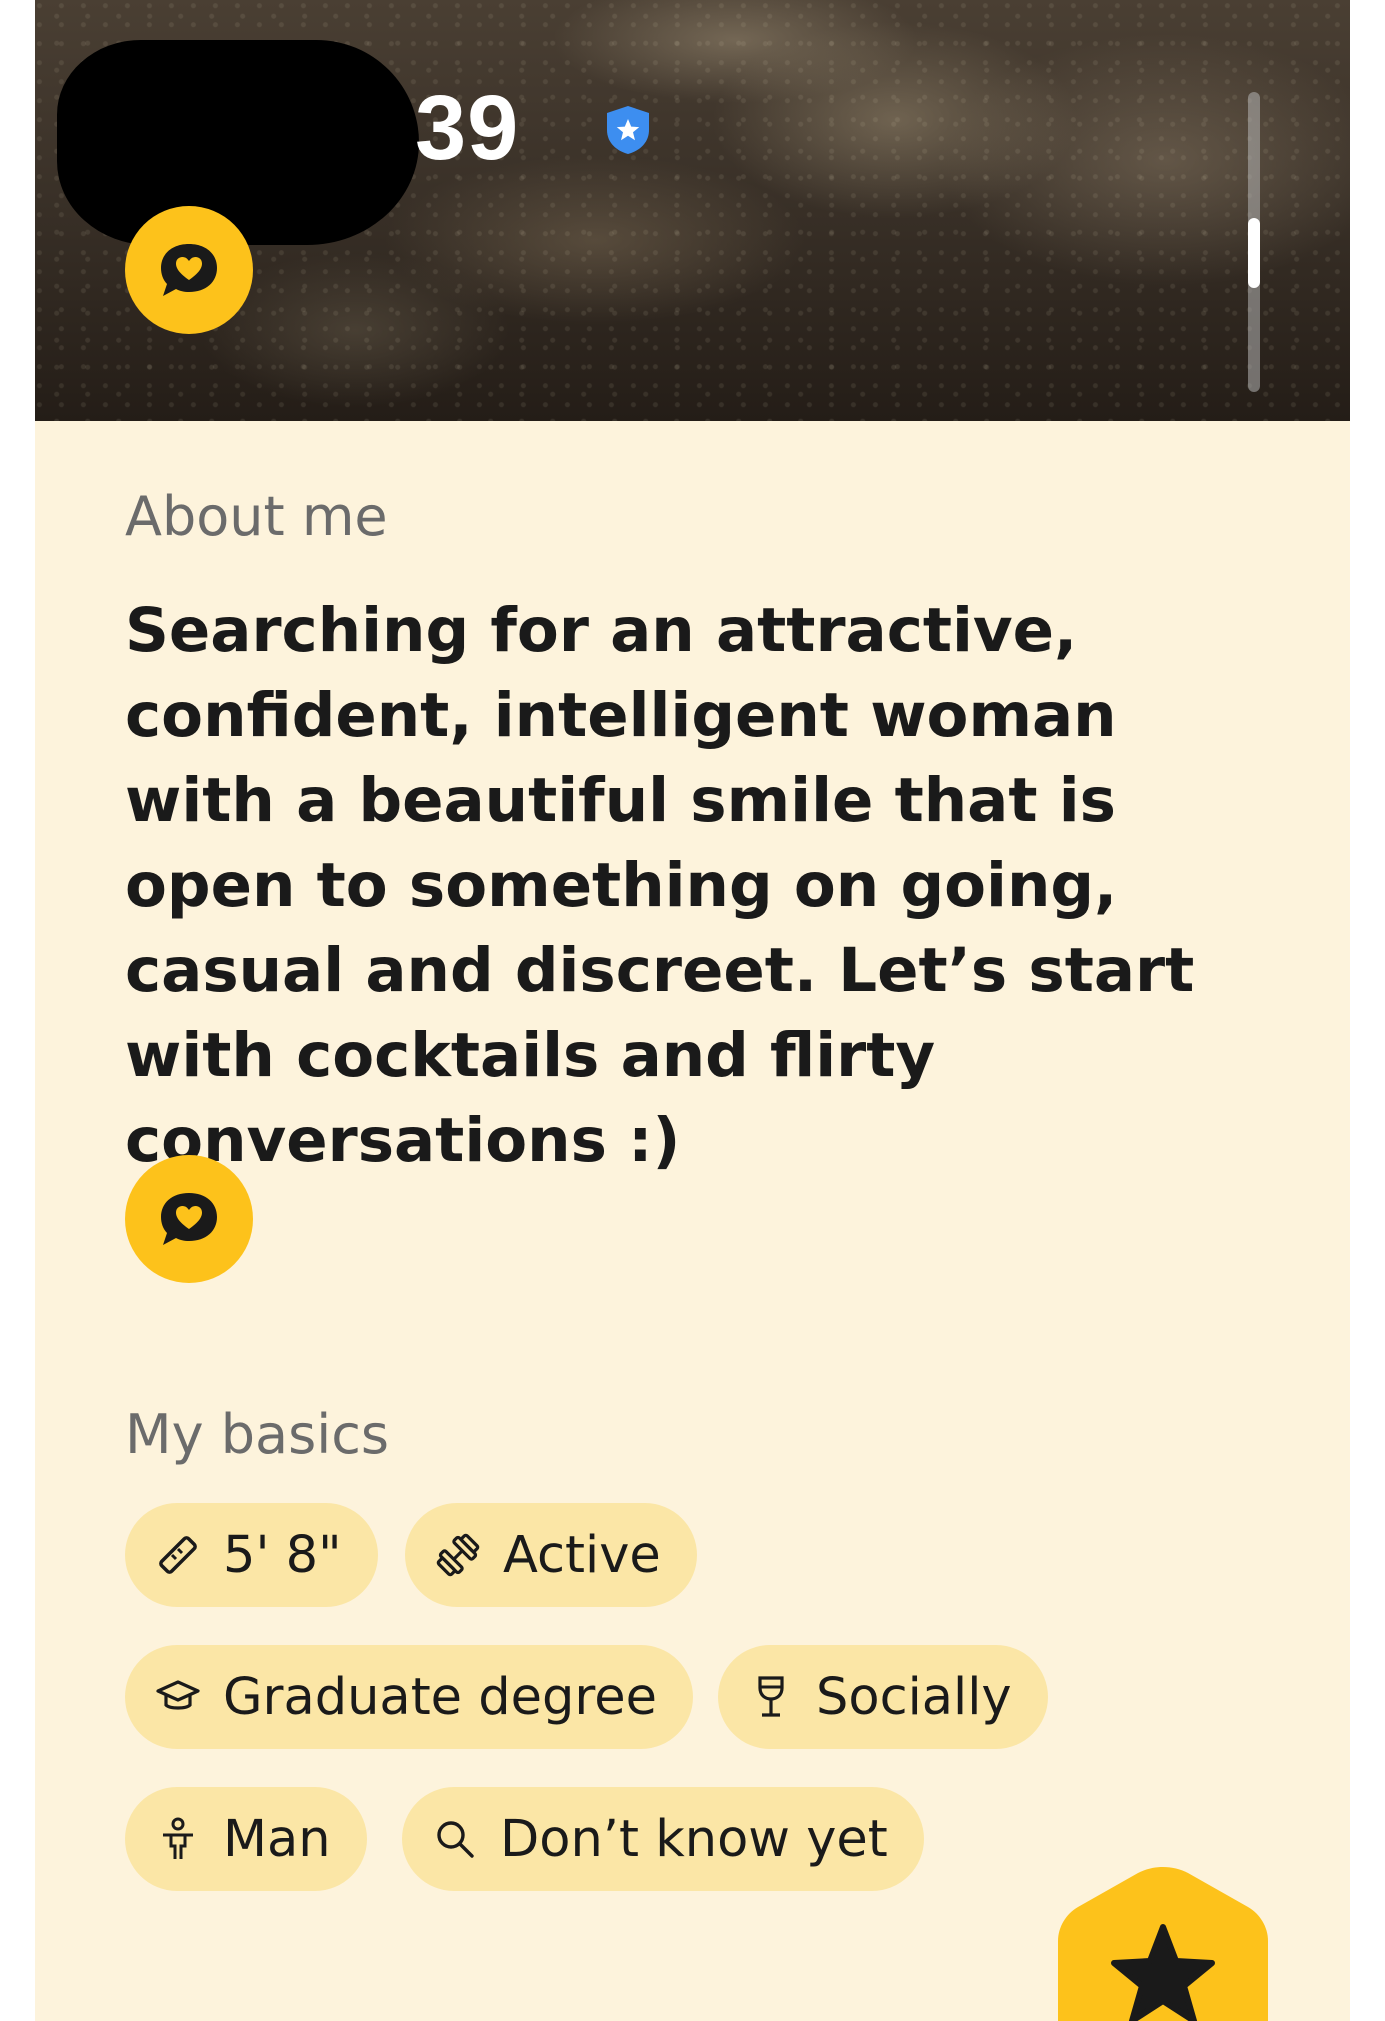 This screenshot has height=2021, width=1385. What do you see at coordinates (455, 1839) in the screenshot?
I see `magnifier-icon` at bounding box center [455, 1839].